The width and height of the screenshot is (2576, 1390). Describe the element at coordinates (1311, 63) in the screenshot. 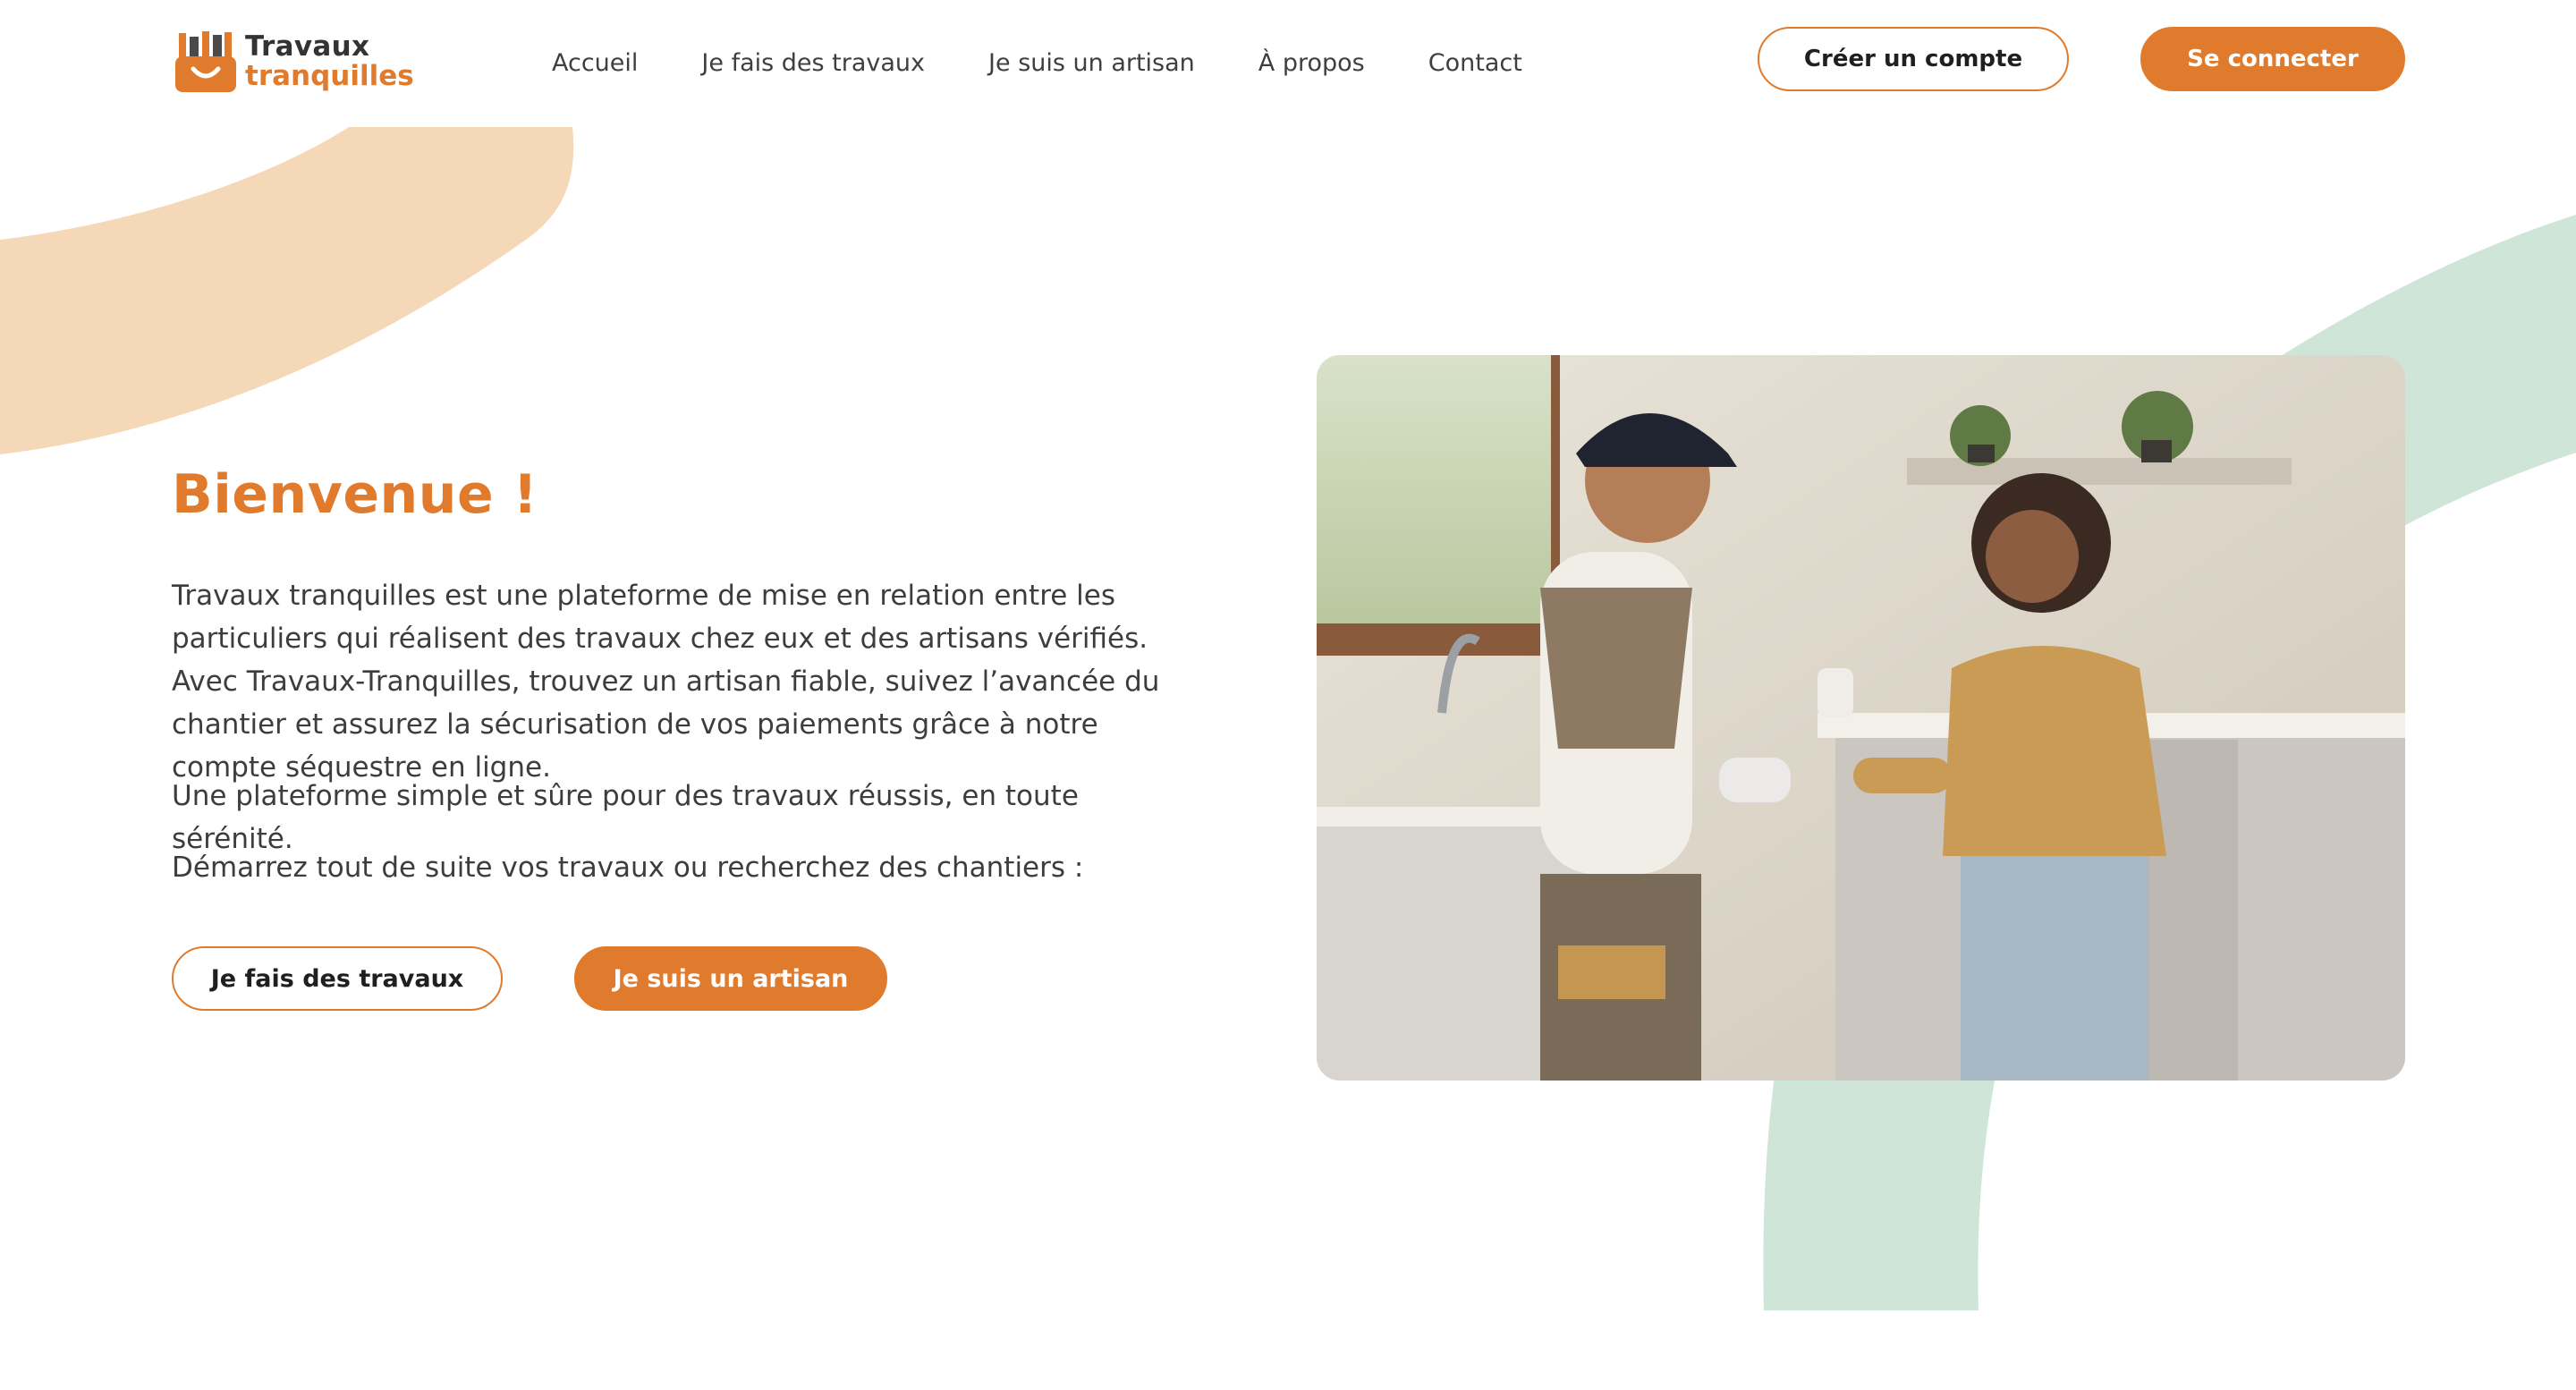

I see `nav-link-a-propos: À propos` at that location.